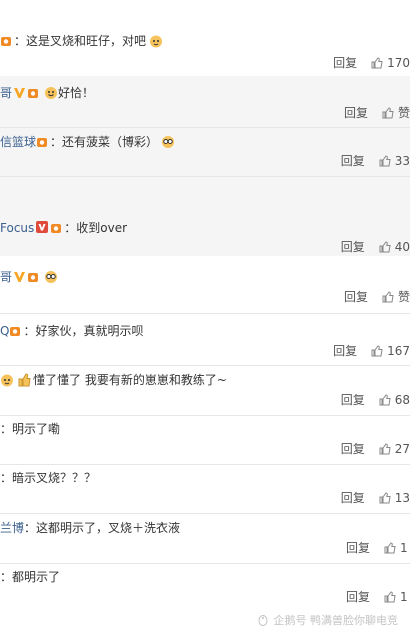 This screenshot has width=410, height=632. What do you see at coordinates (375, 498) in the screenshot?
I see `comment-actions: 回复 13` at bounding box center [375, 498].